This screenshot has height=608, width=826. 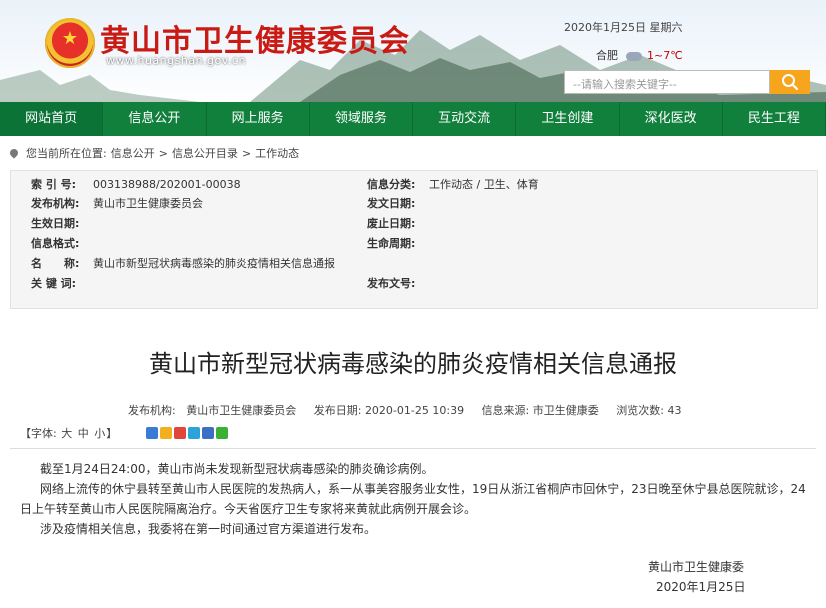 What do you see at coordinates (241, 410) in the screenshot?
I see `publish-org: 黄山市卫生健康委员会` at bounding box center [241, 410].